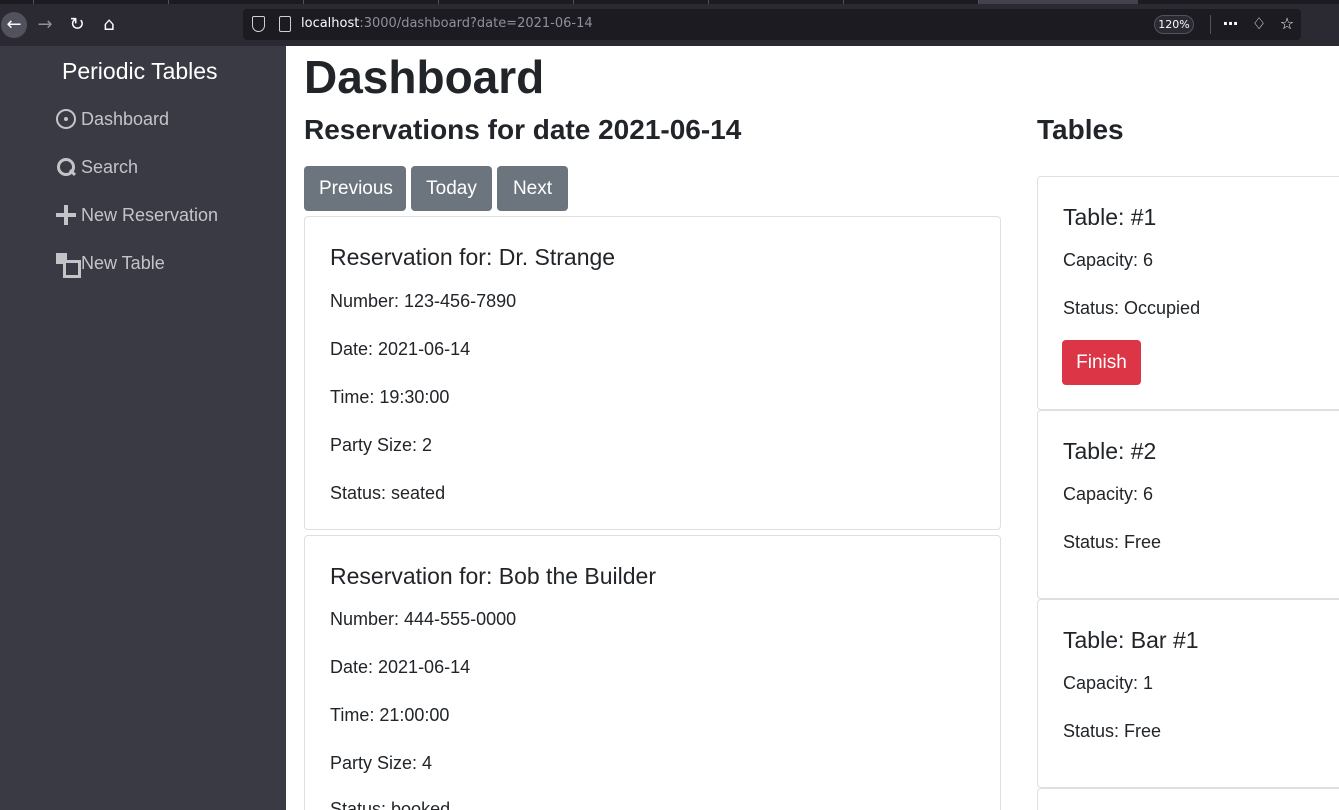  I want to click on sidebar-item-new-table: New Table, so click(110, 263).